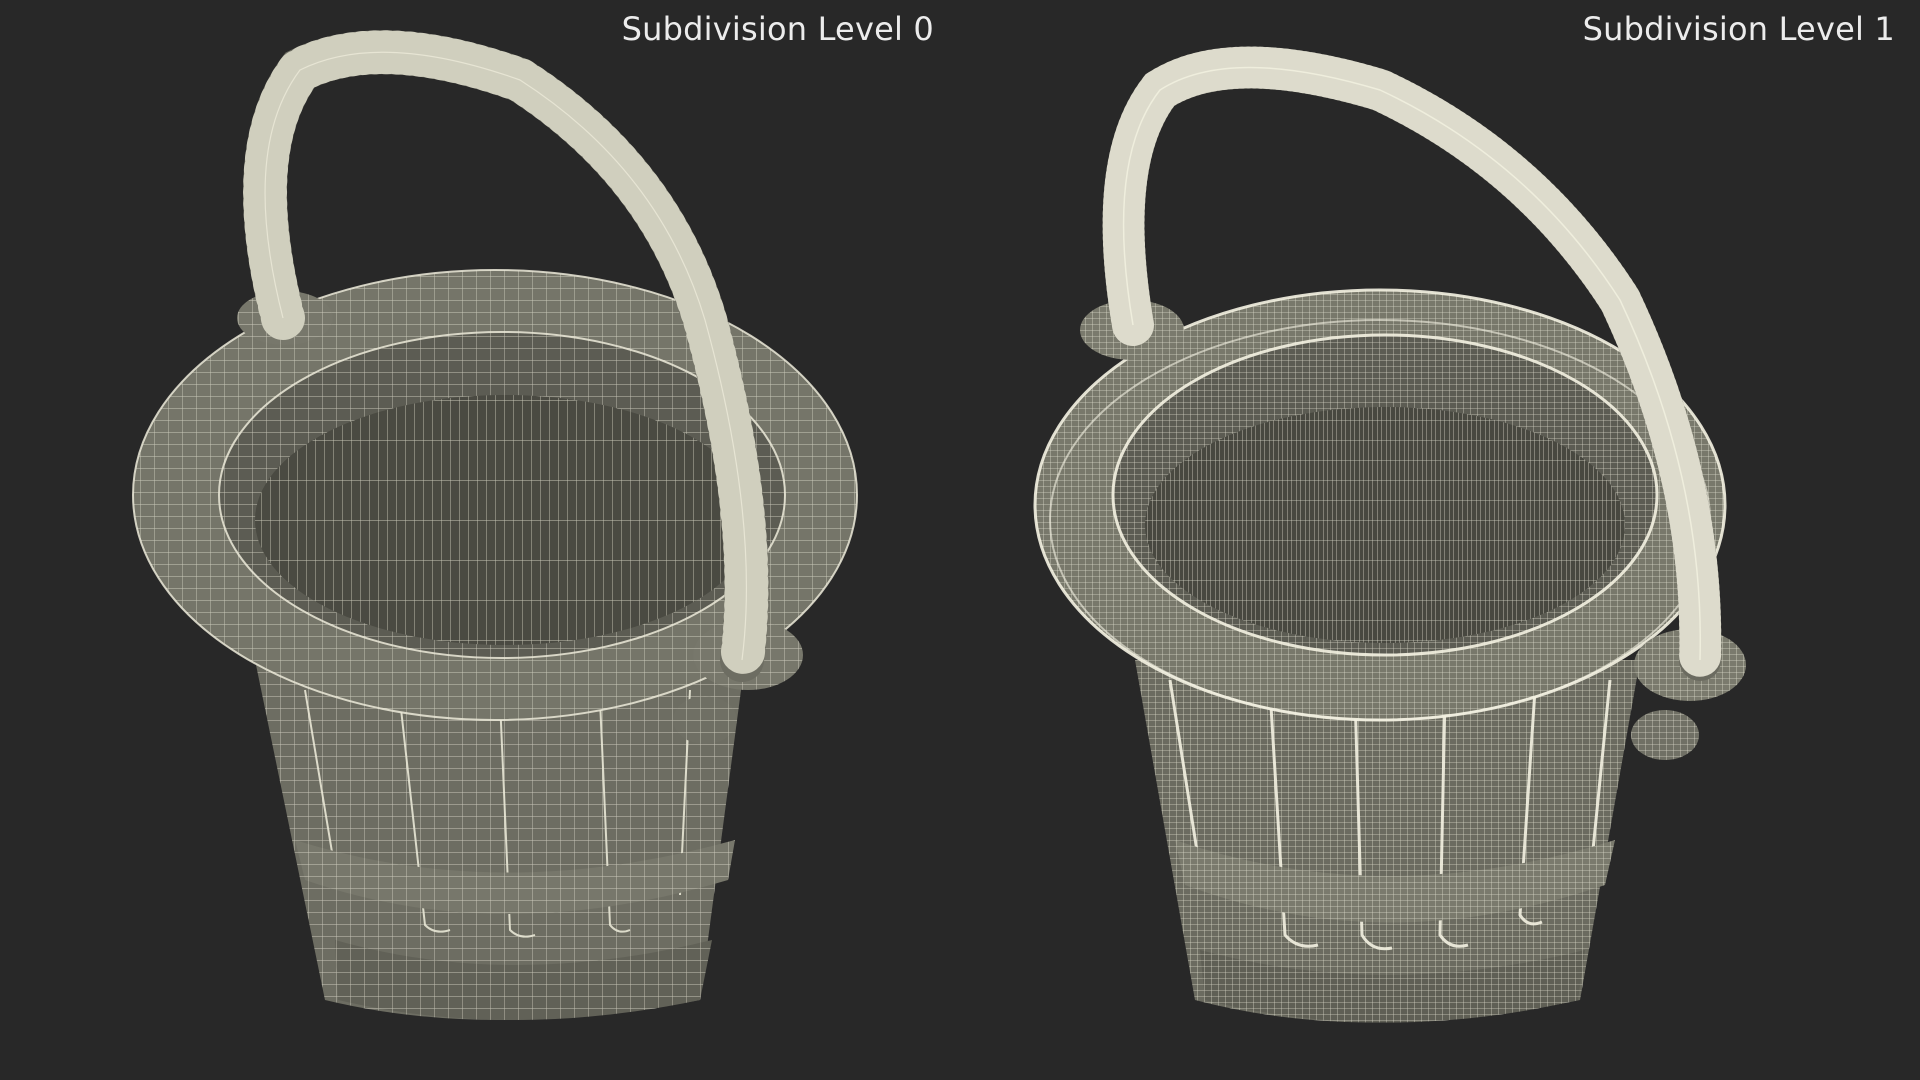 The height and width of the screenshot is (1080, 1920). Describe the element at coordinates (1738, 29) in the screenshot. I see `viewport-label-level-1: Subdivision Level 1` at that location.